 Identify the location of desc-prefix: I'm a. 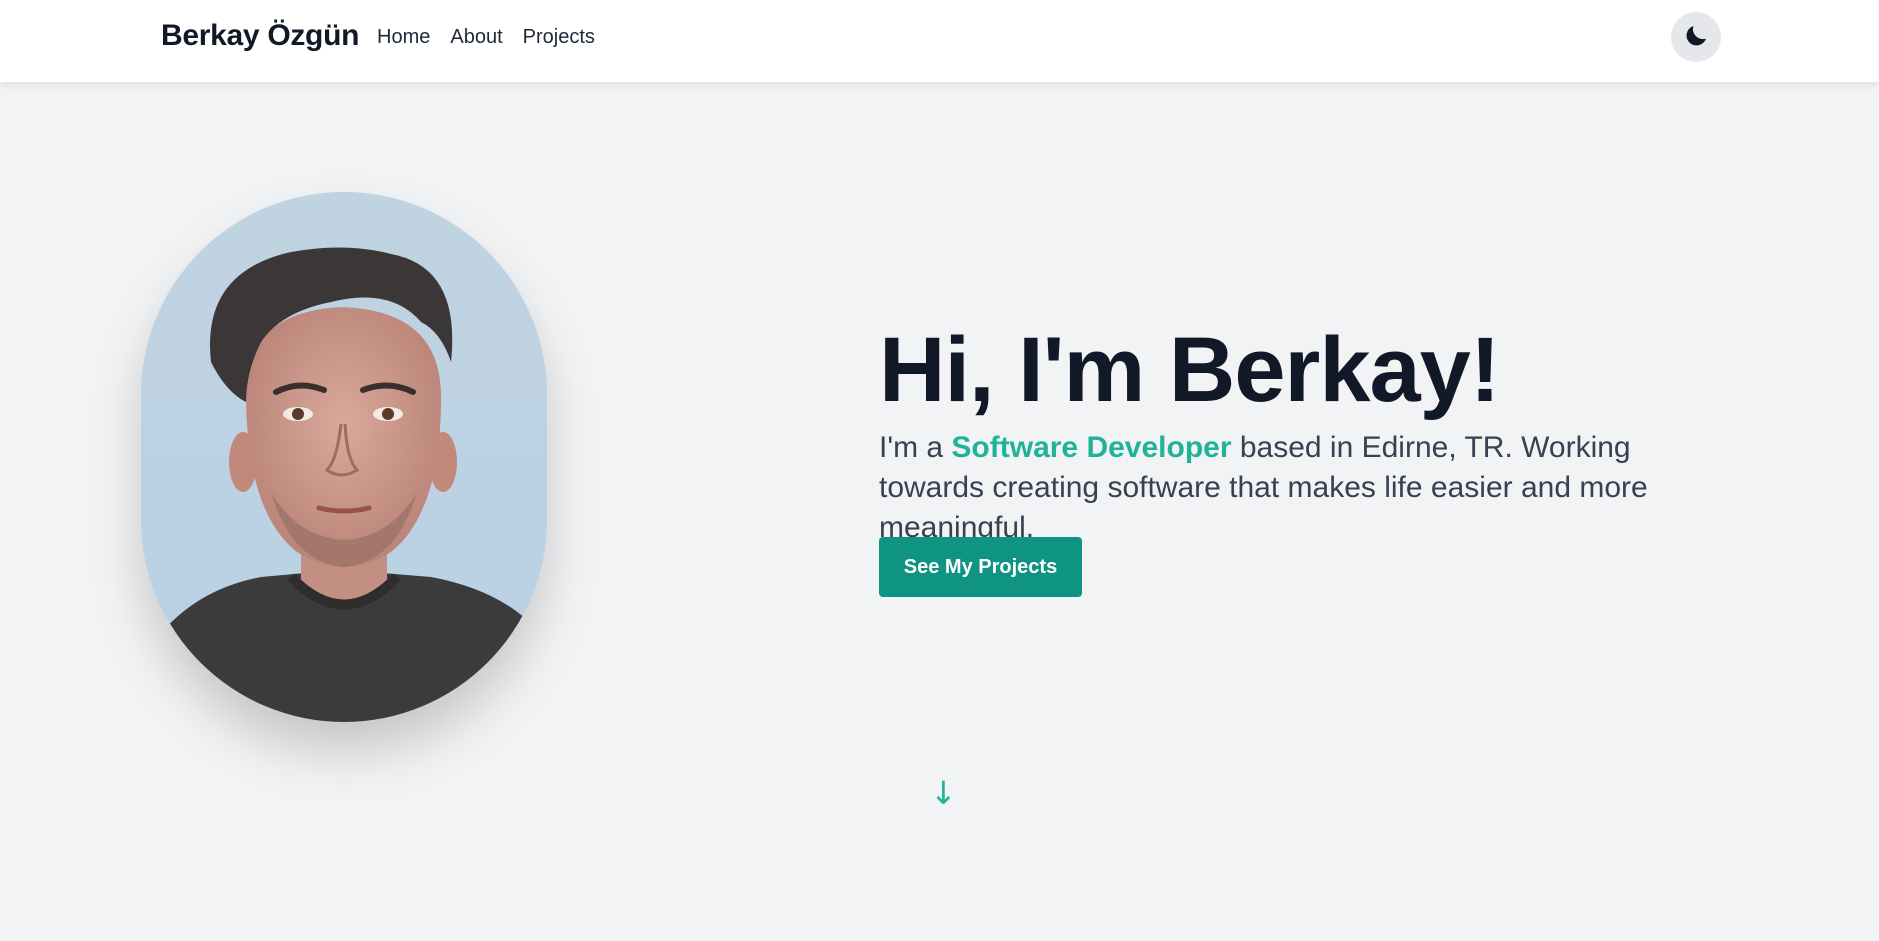
(915, 447).